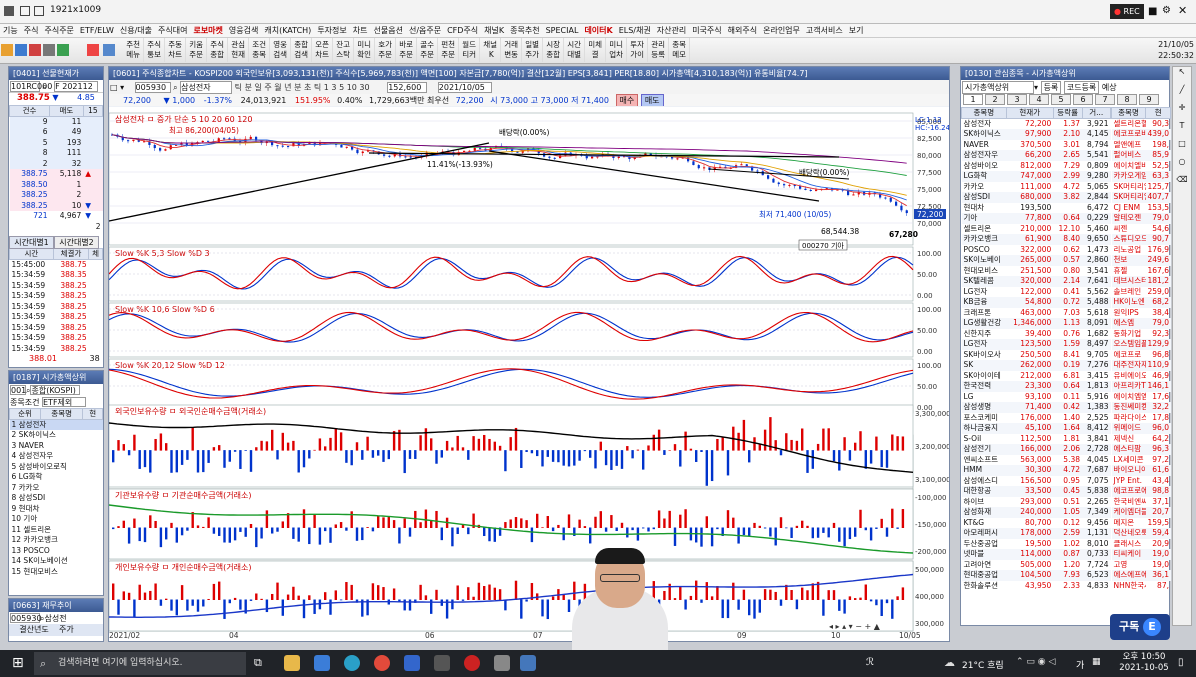  I want to click on watch2-row: 원익IPS 38,4, so click(1141, 313).